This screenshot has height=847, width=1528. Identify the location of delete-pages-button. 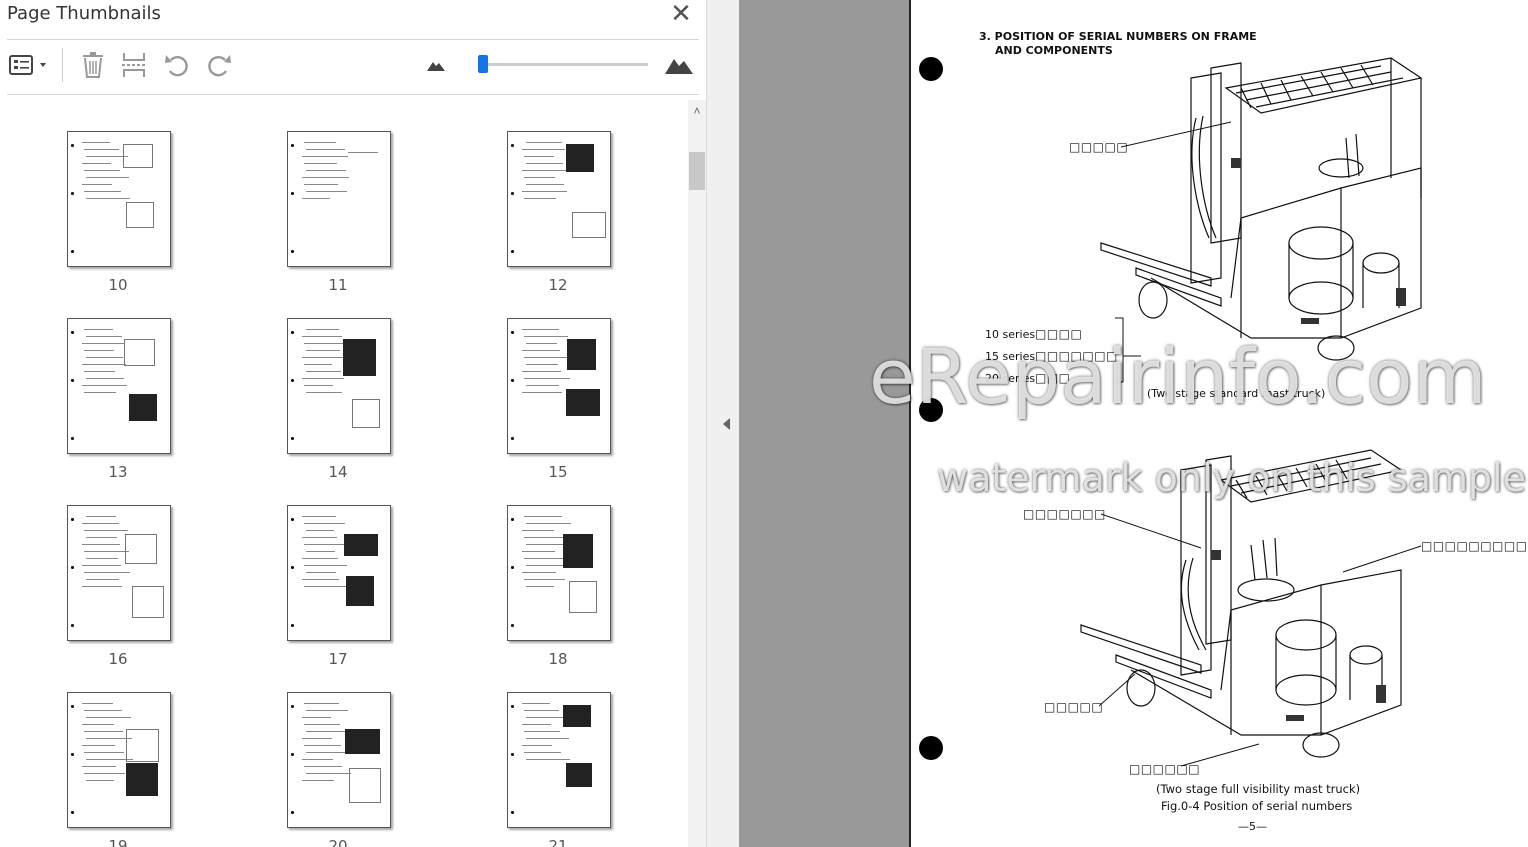
(93, 65).